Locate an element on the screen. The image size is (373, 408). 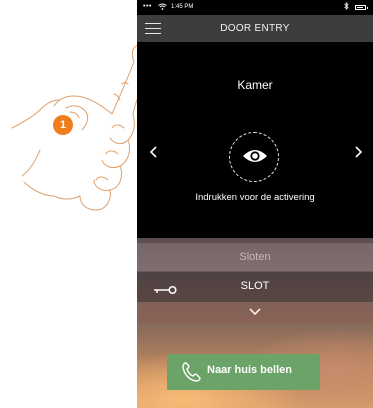
call-home-button: Naar huis bellen is located at coordinates (243, 372).